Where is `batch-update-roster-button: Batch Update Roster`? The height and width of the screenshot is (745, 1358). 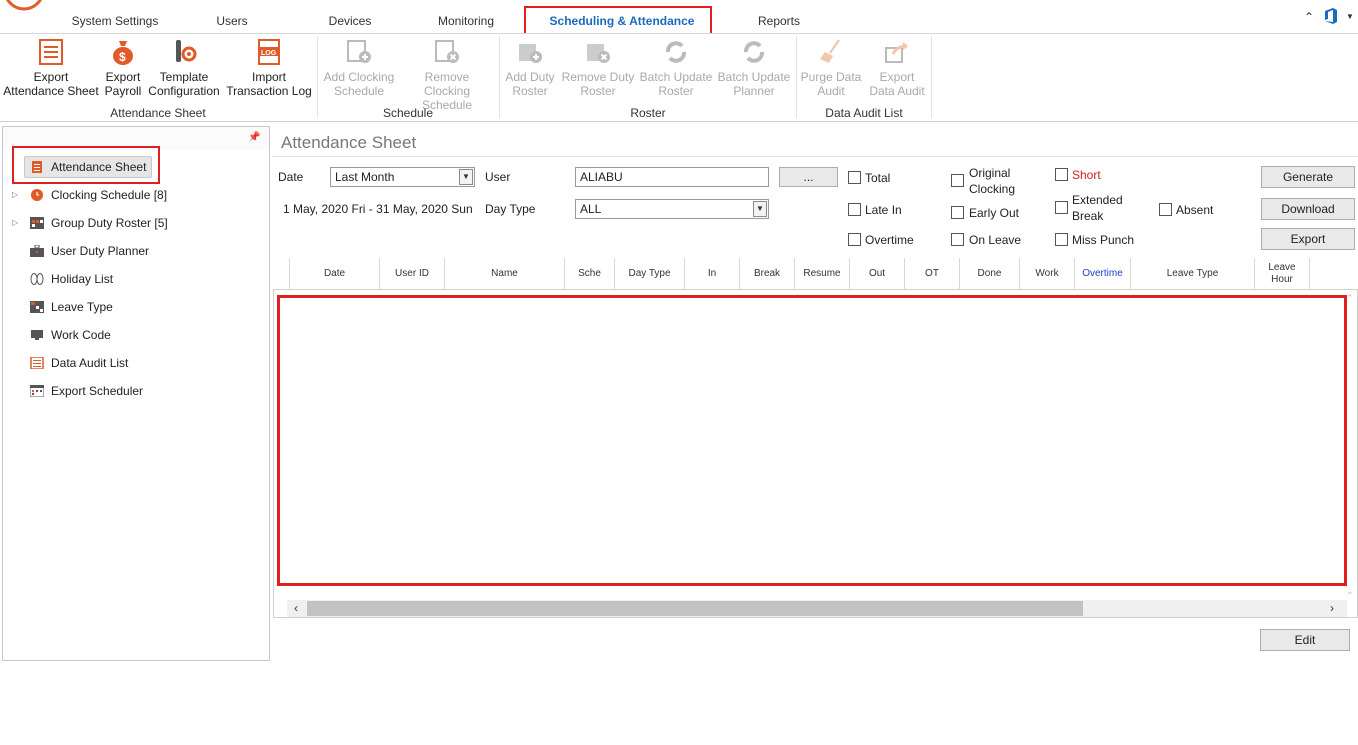 batch-update-roster-button: Batch Update Roster is located at coordinates (676, 69).